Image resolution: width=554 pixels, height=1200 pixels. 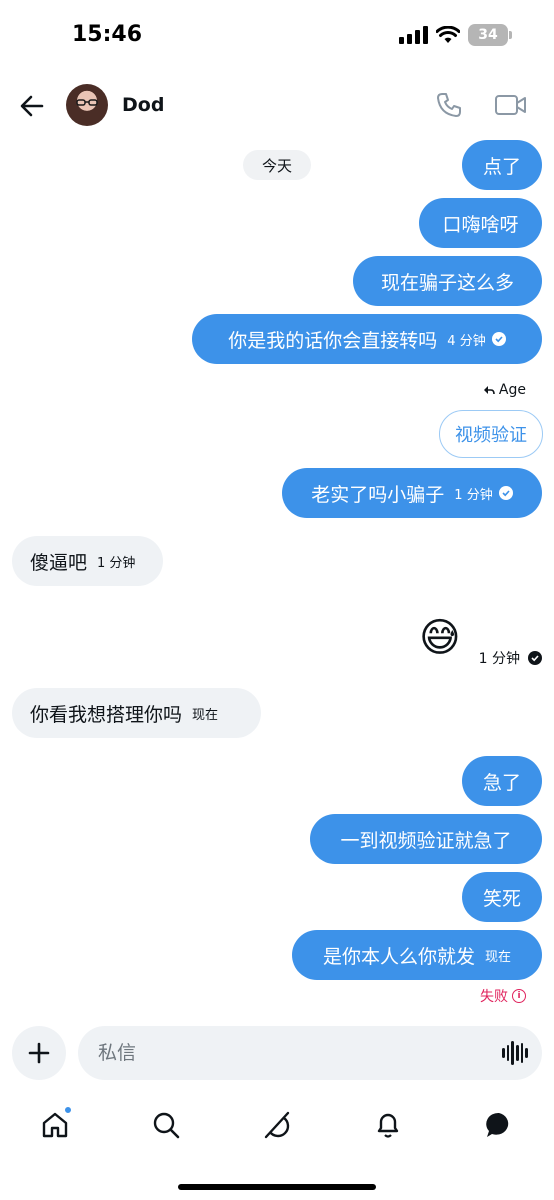 What do you see at coordinates (32, 106) in the screenshot?
I see `back-arrow-icon` at bounding box center [32, 106].